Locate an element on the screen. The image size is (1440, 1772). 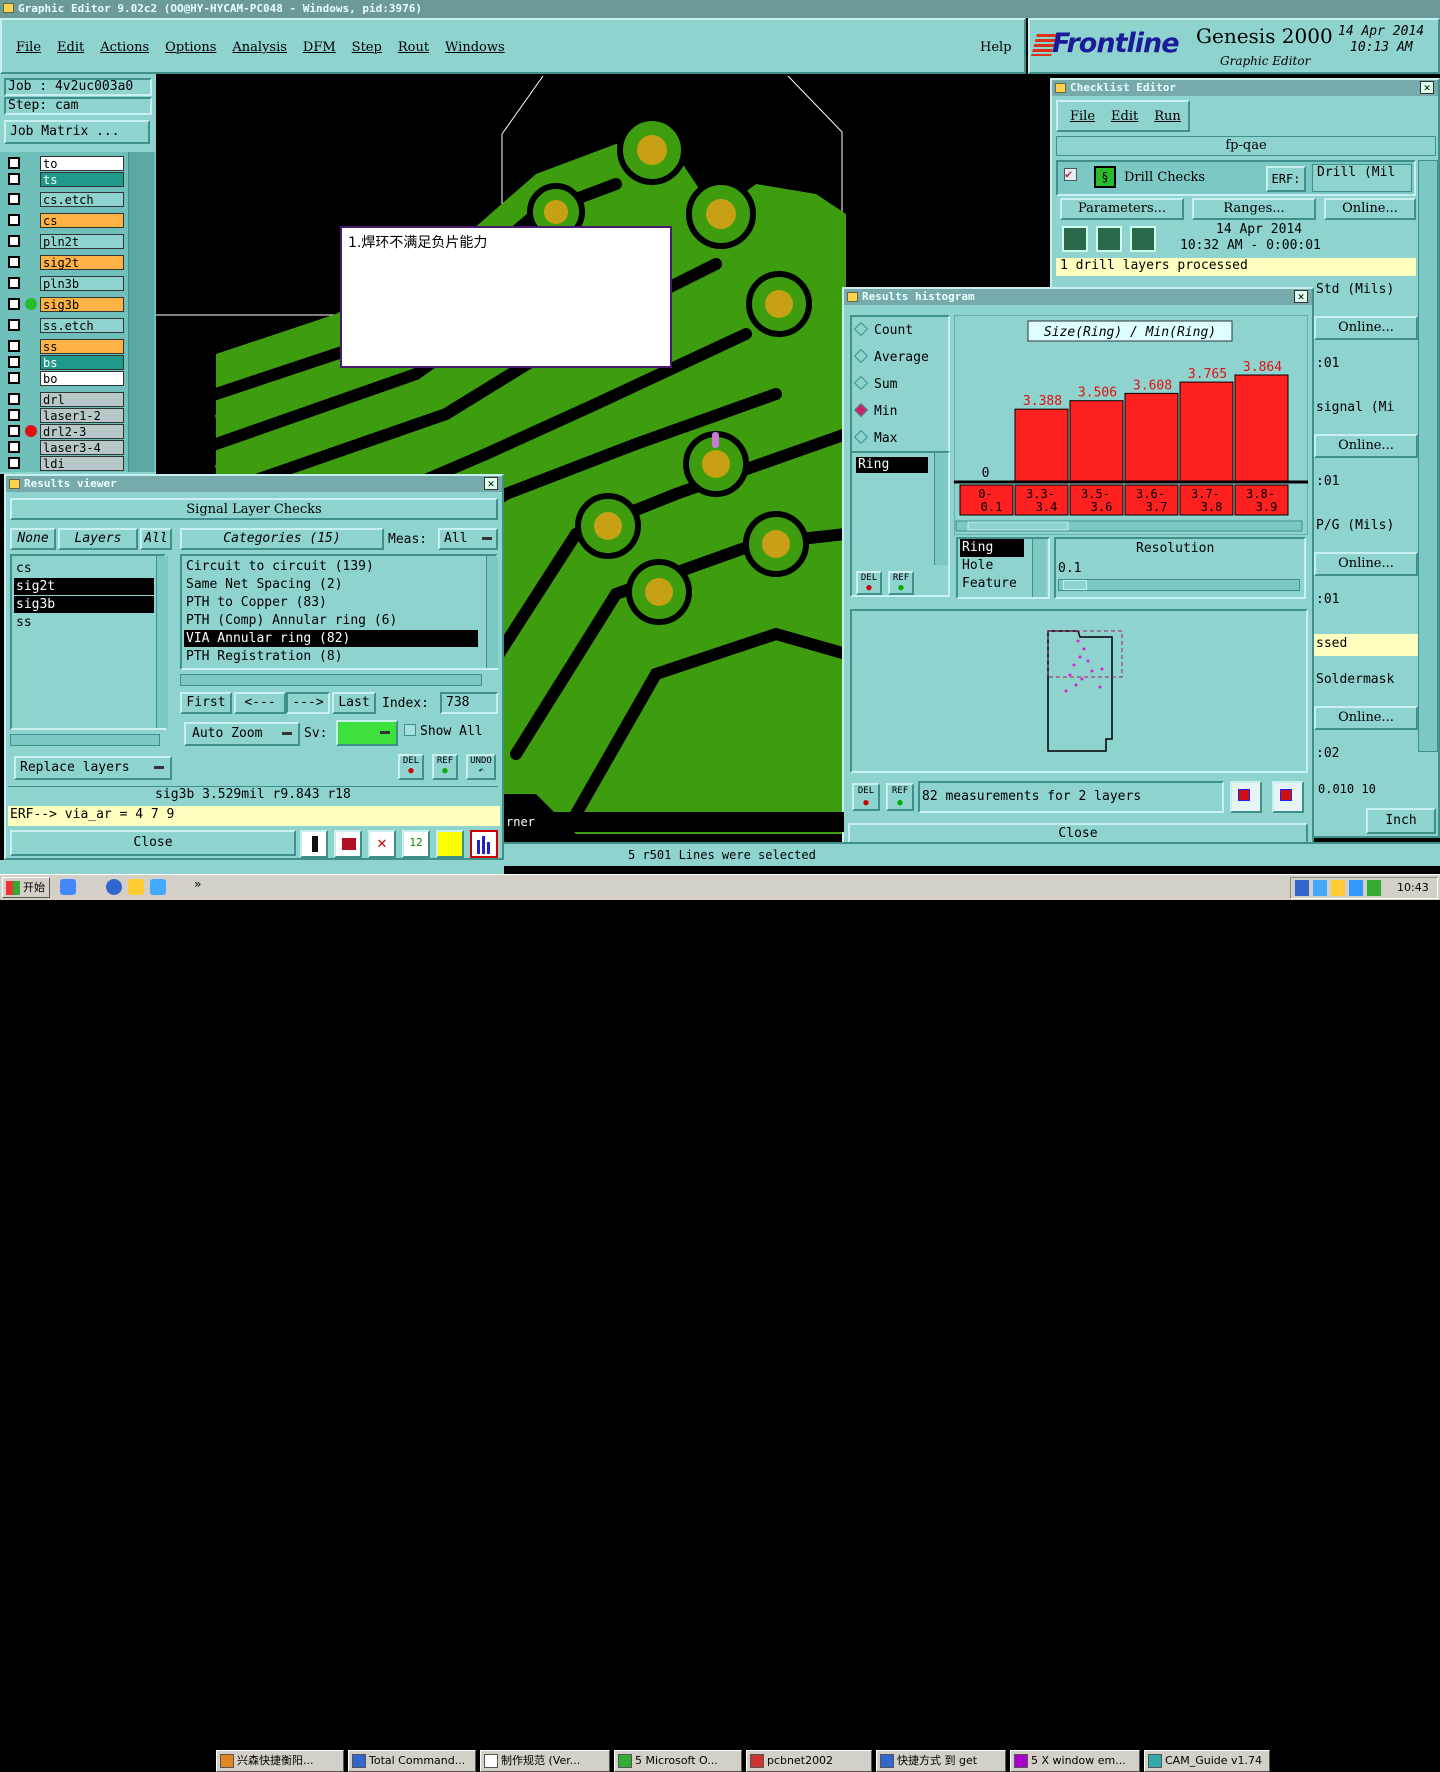
layer-row: laser3-4 is located at coordinates (66, 447).